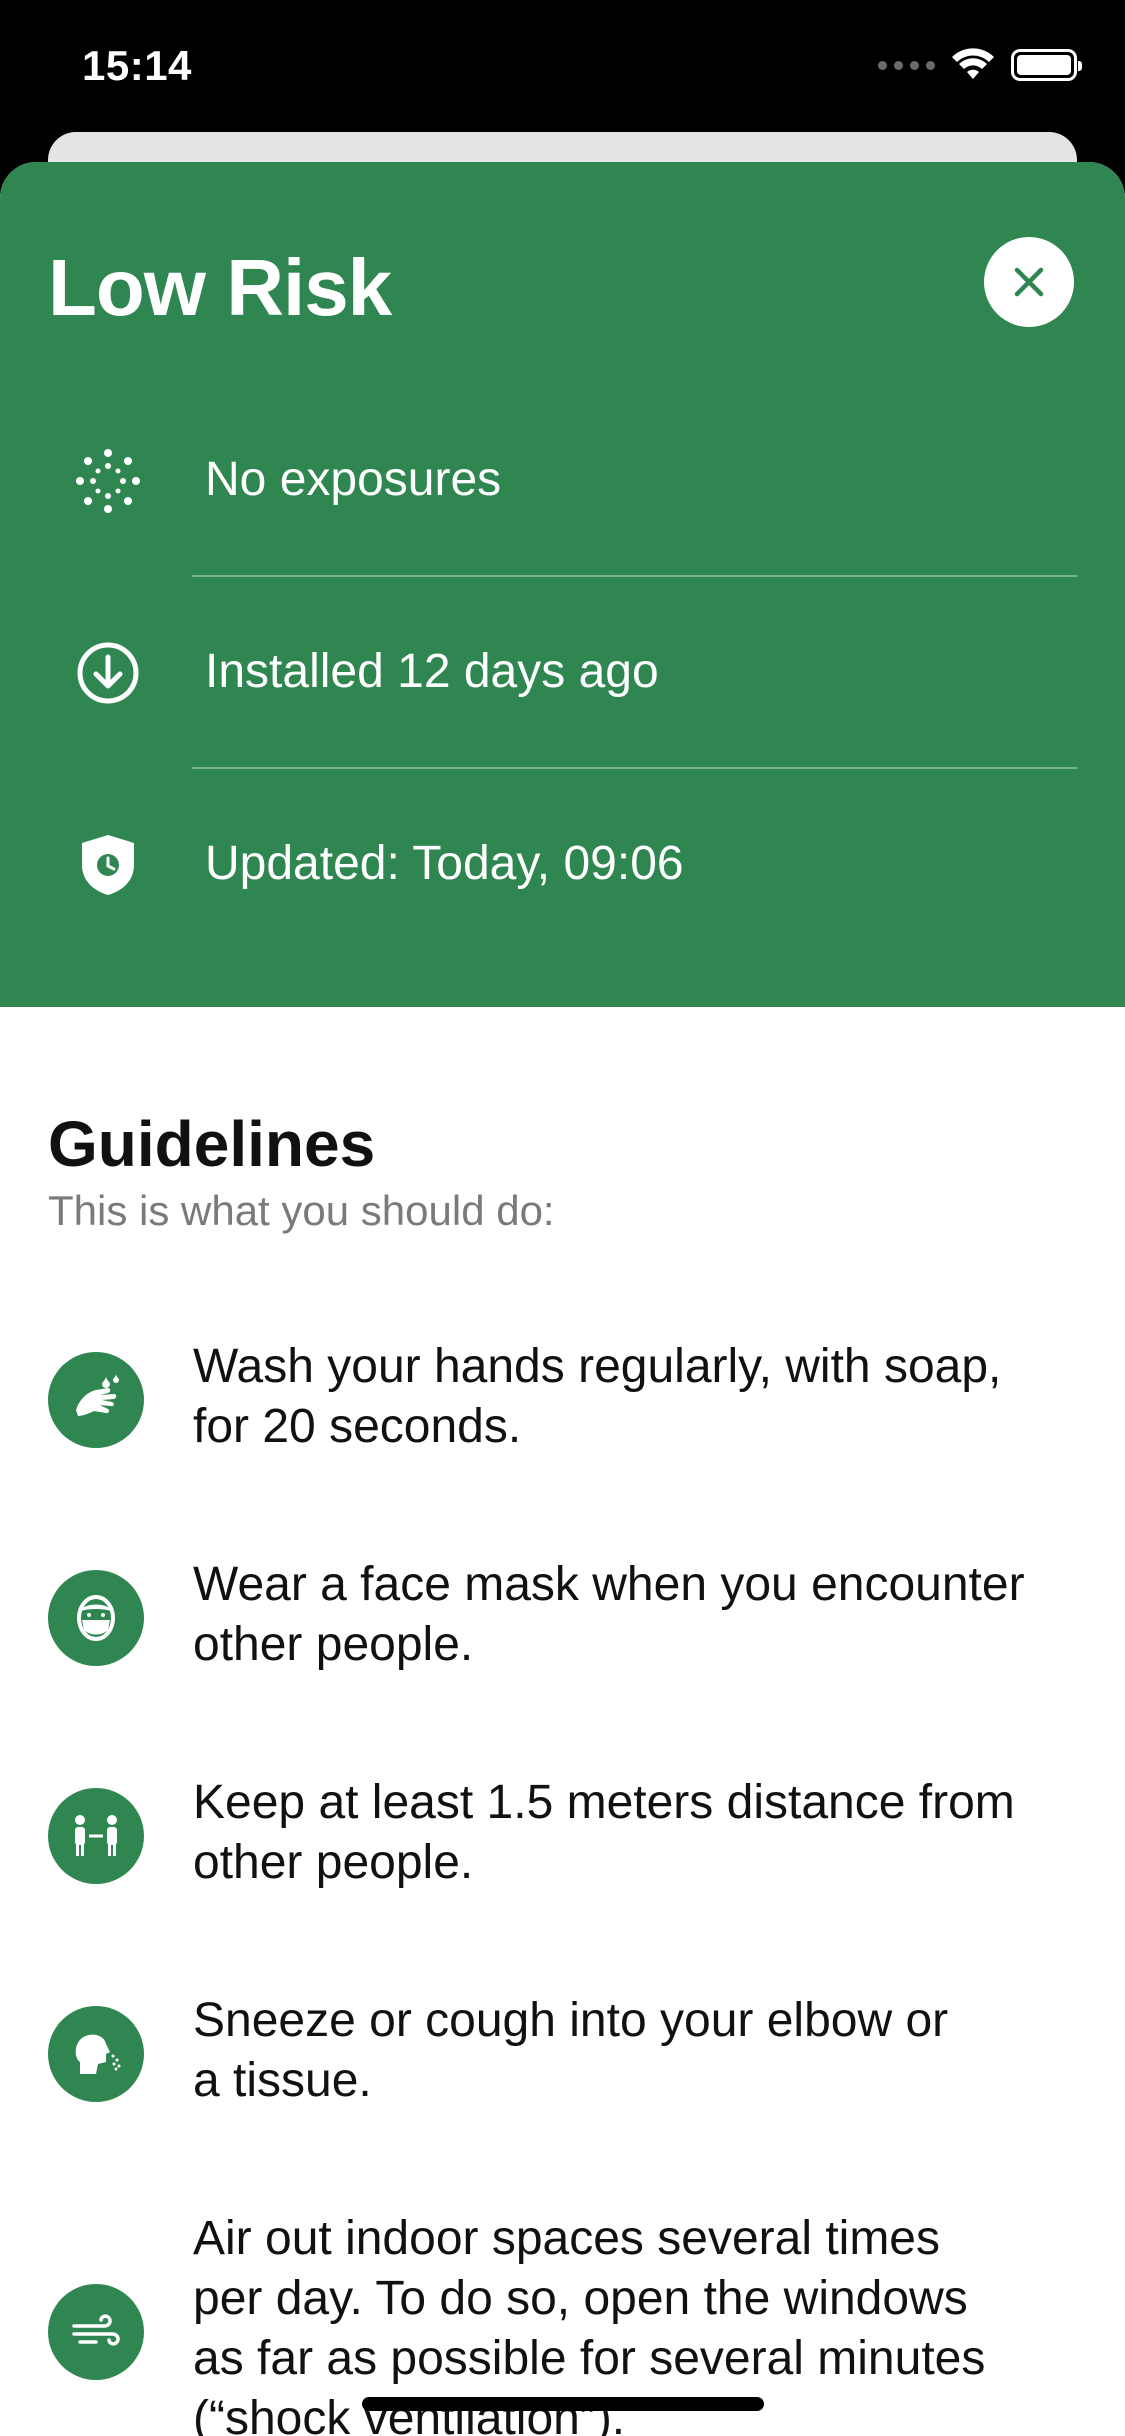 The width and height of the screenshot is (1125, 2436). I want to click on distance-people-icon, so click(96, 1836).